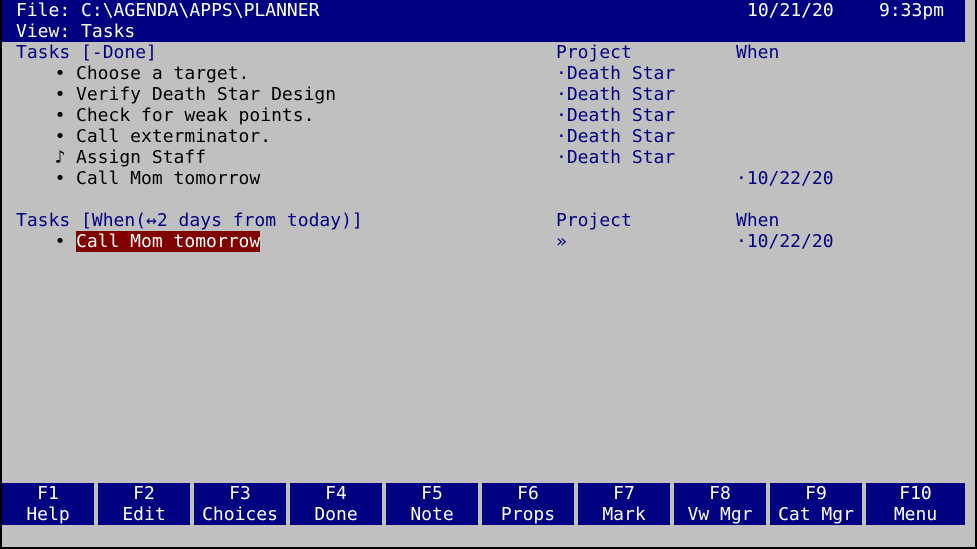 The width and height of the screenshot is (977, 549). Describe the element at coordinates (336, 514) in the screenshot. I see `fkey-label: Done` at that location.